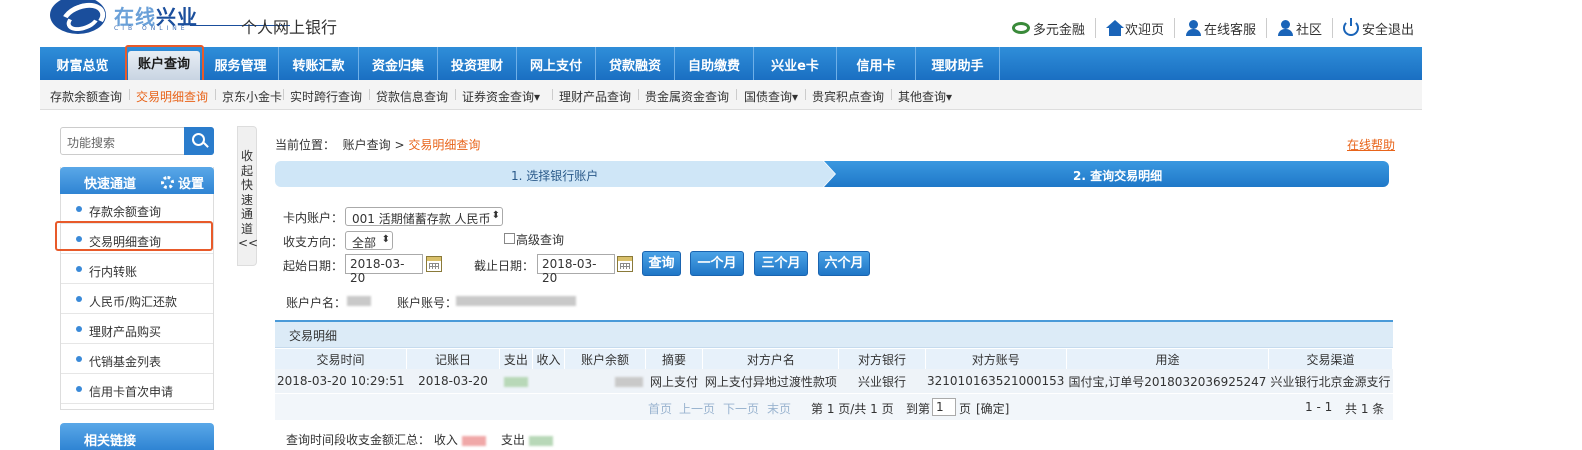  Describe the element at coordinates (844, 263) in the screenshot. I see `six-month-button: 六个月` at that location.